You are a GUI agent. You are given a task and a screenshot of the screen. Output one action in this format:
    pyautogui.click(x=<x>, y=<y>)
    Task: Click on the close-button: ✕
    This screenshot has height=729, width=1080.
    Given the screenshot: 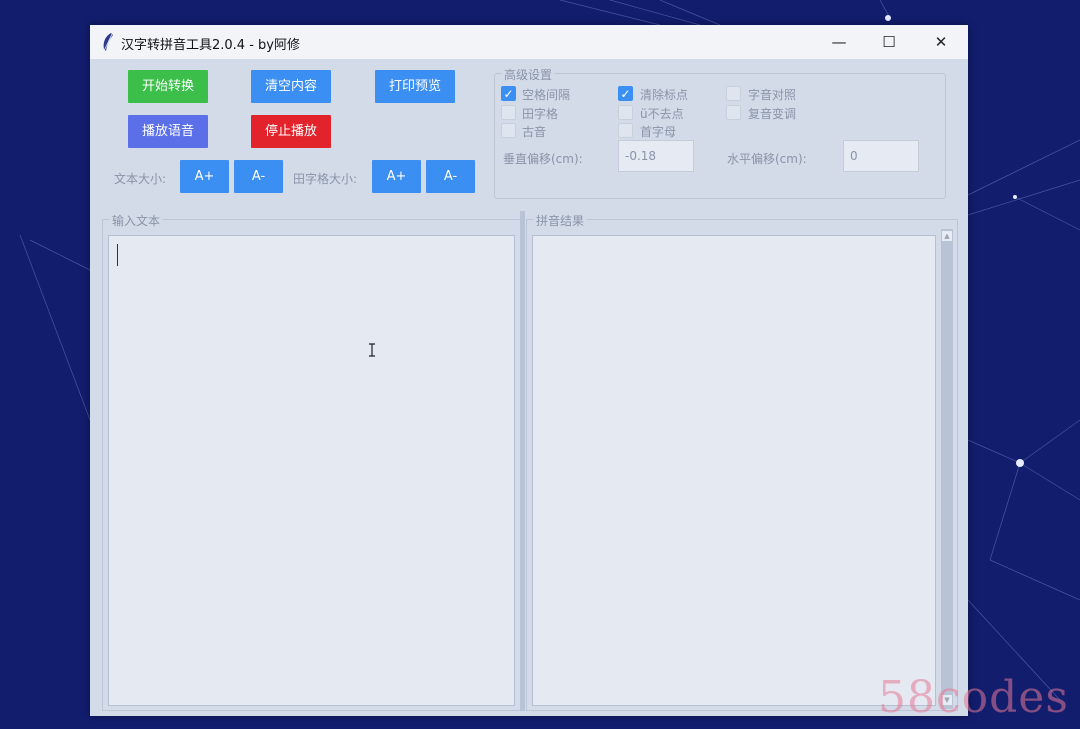 What is the action you would take?
    pyautogui.click(x=941, y=42)
    